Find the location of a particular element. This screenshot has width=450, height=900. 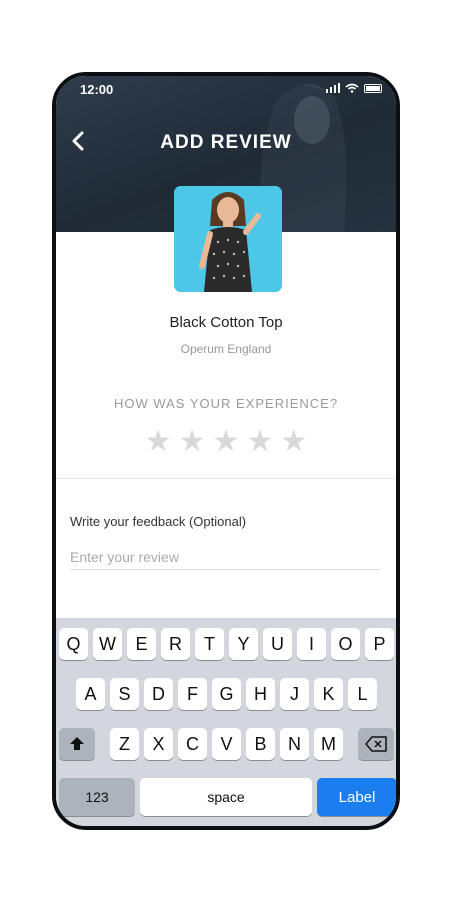

feedback-label: Write your feedback (Optional) is located at coordinates (158, 521).